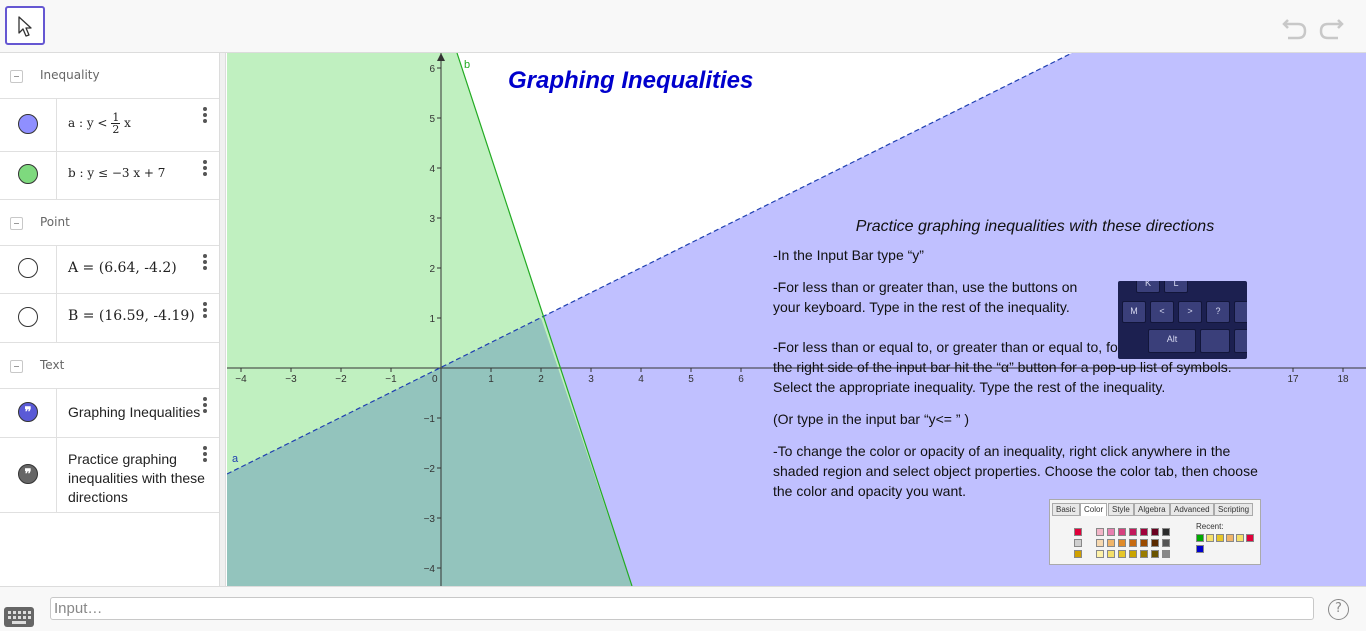  Describe the element at coordinates (1176, 287) in the screenshot. I see `key-l: L` at that location.